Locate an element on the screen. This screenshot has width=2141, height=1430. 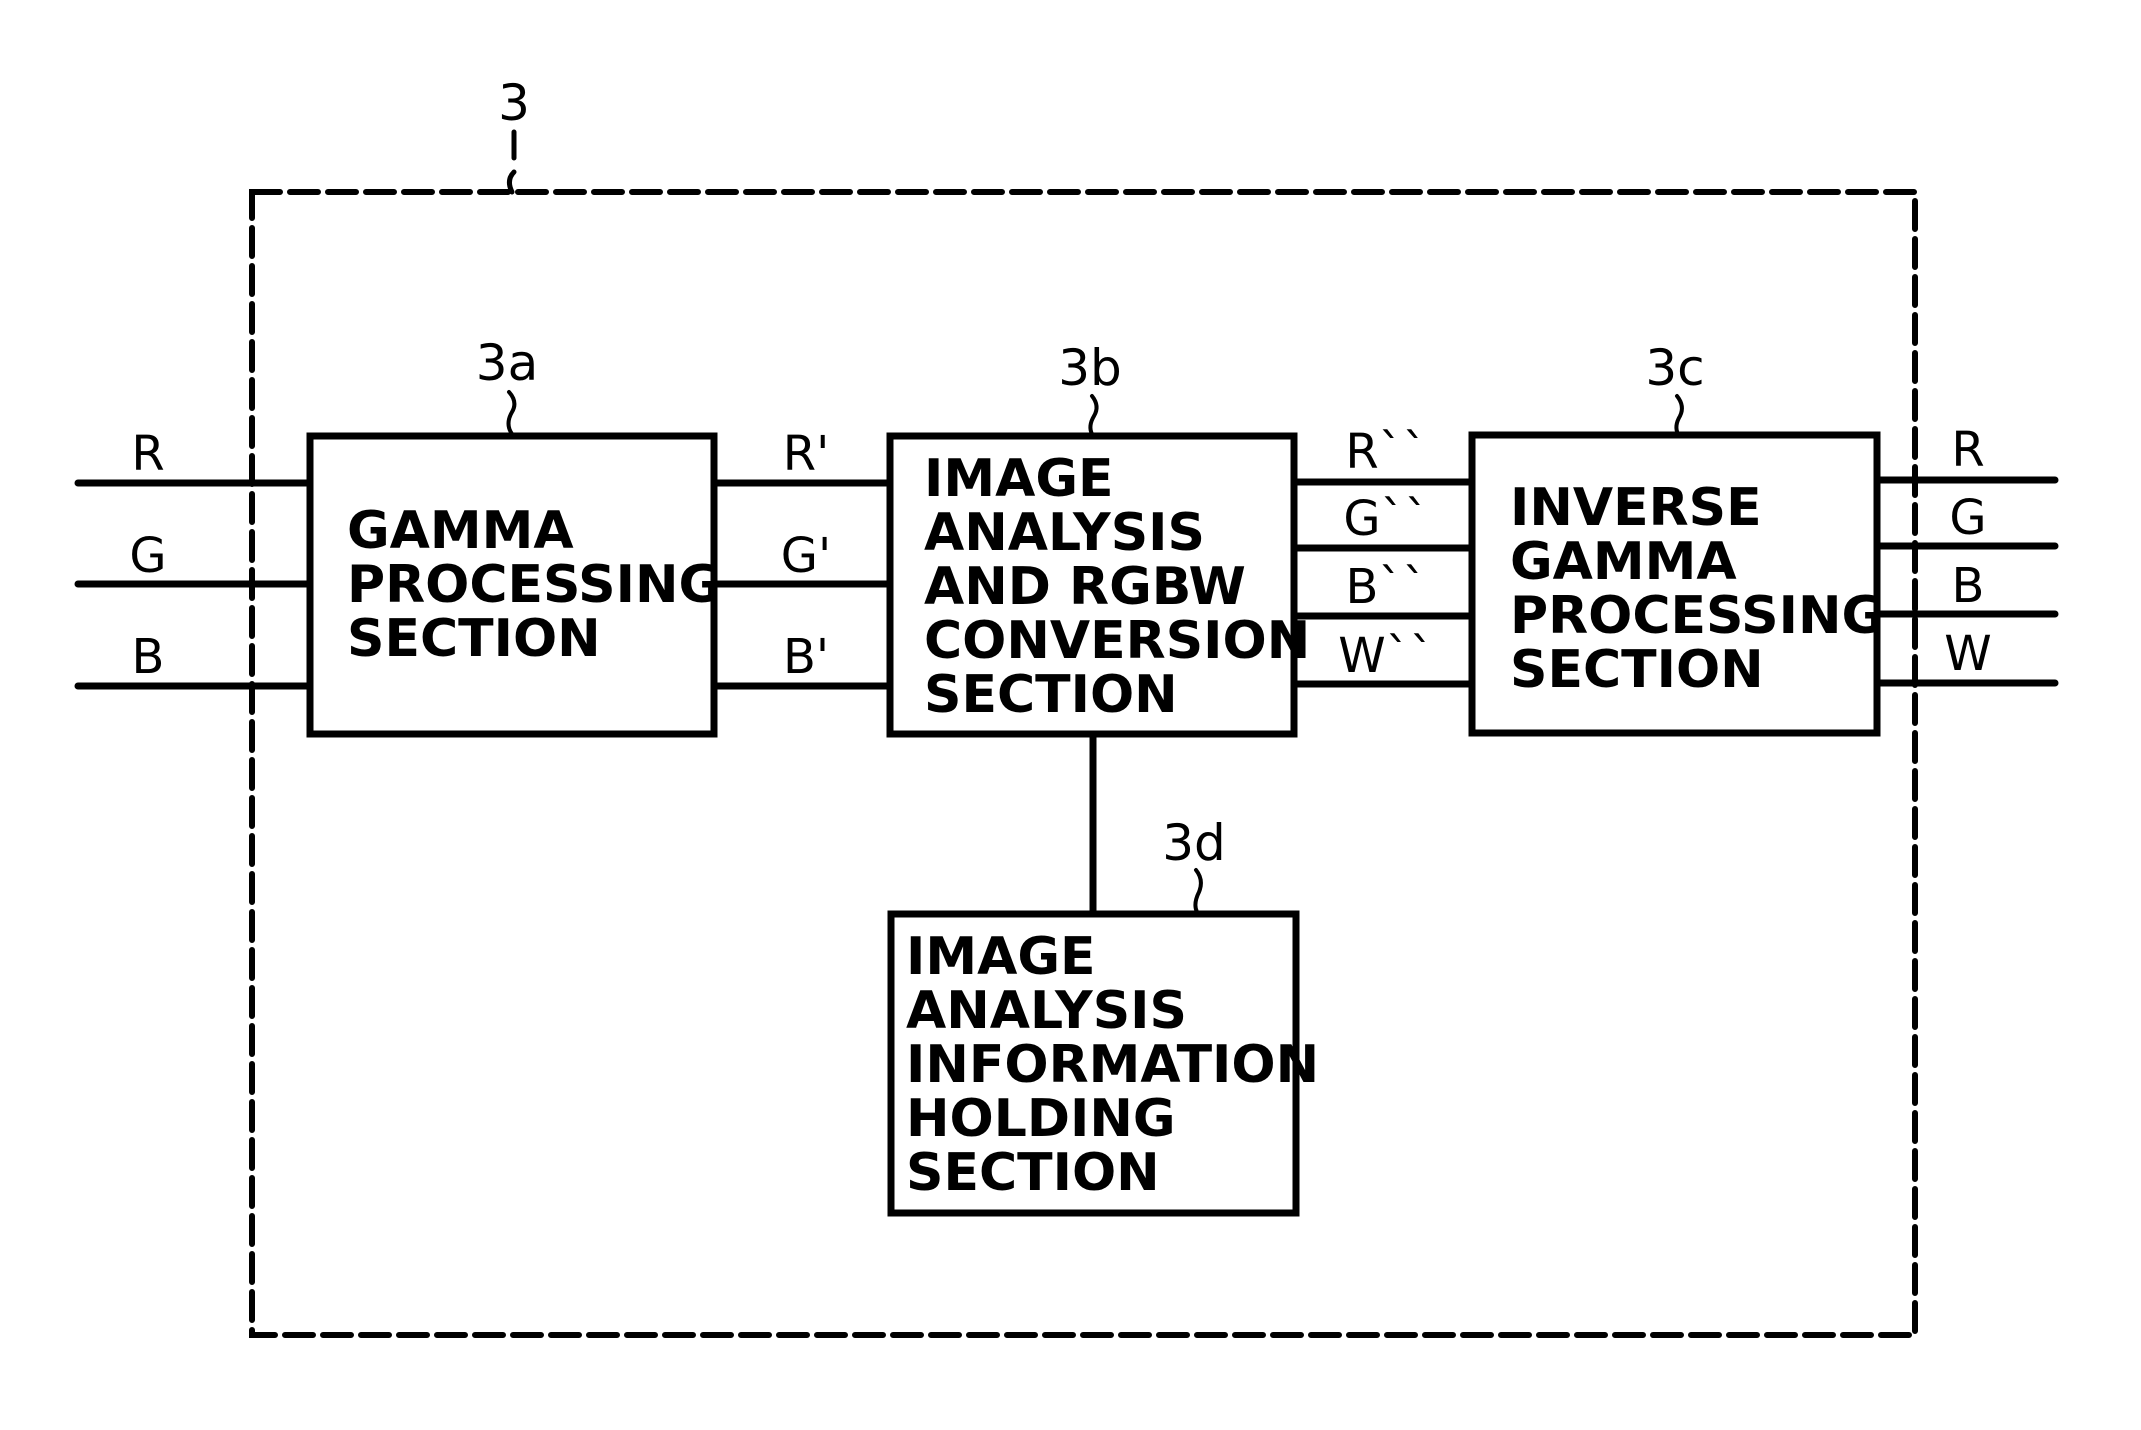
output-label-g: G is located at coordinates (1967, 518).